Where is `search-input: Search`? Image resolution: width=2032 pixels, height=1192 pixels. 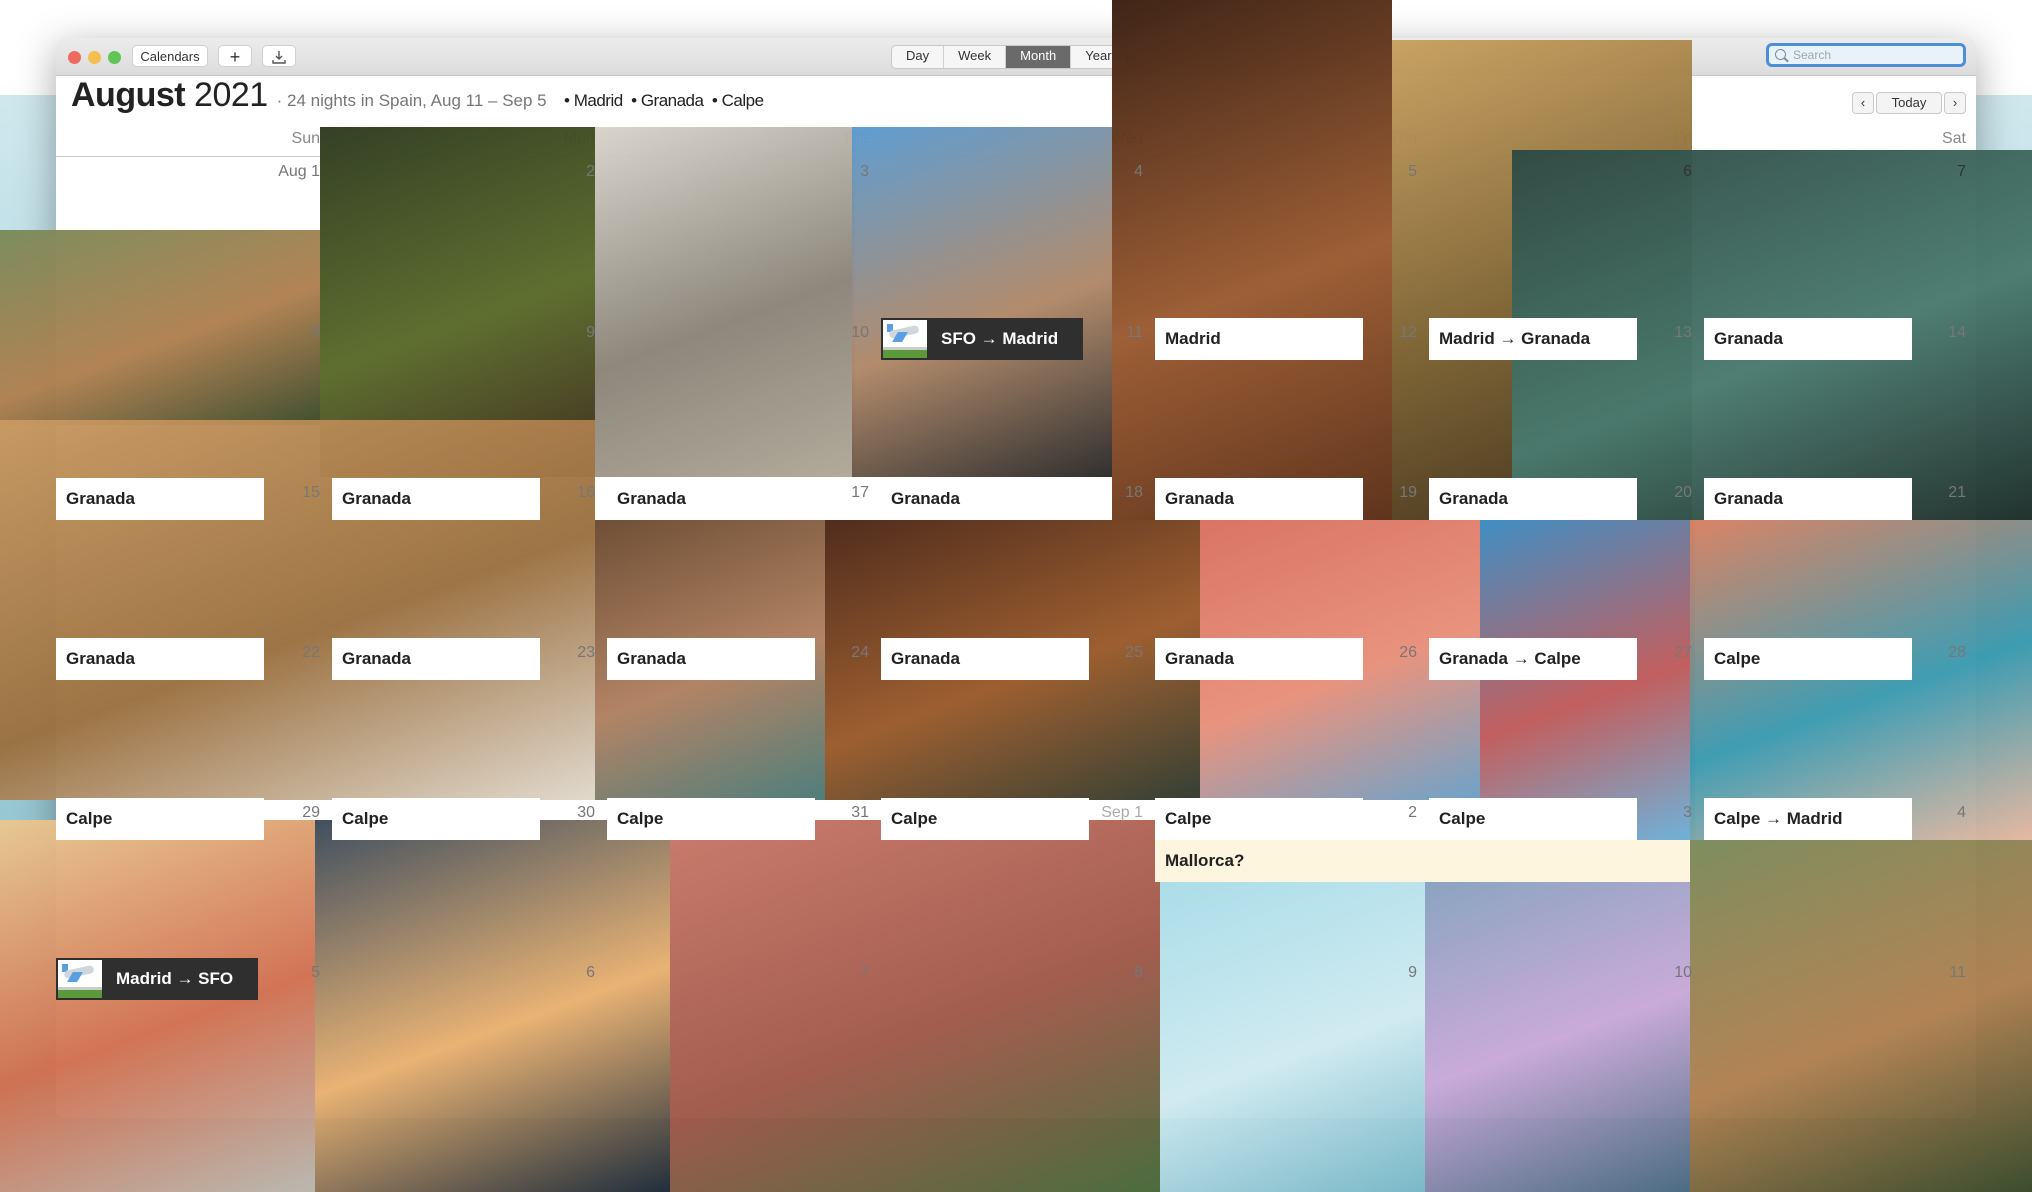 search-input: Search is located at coordinates (1866, 55).